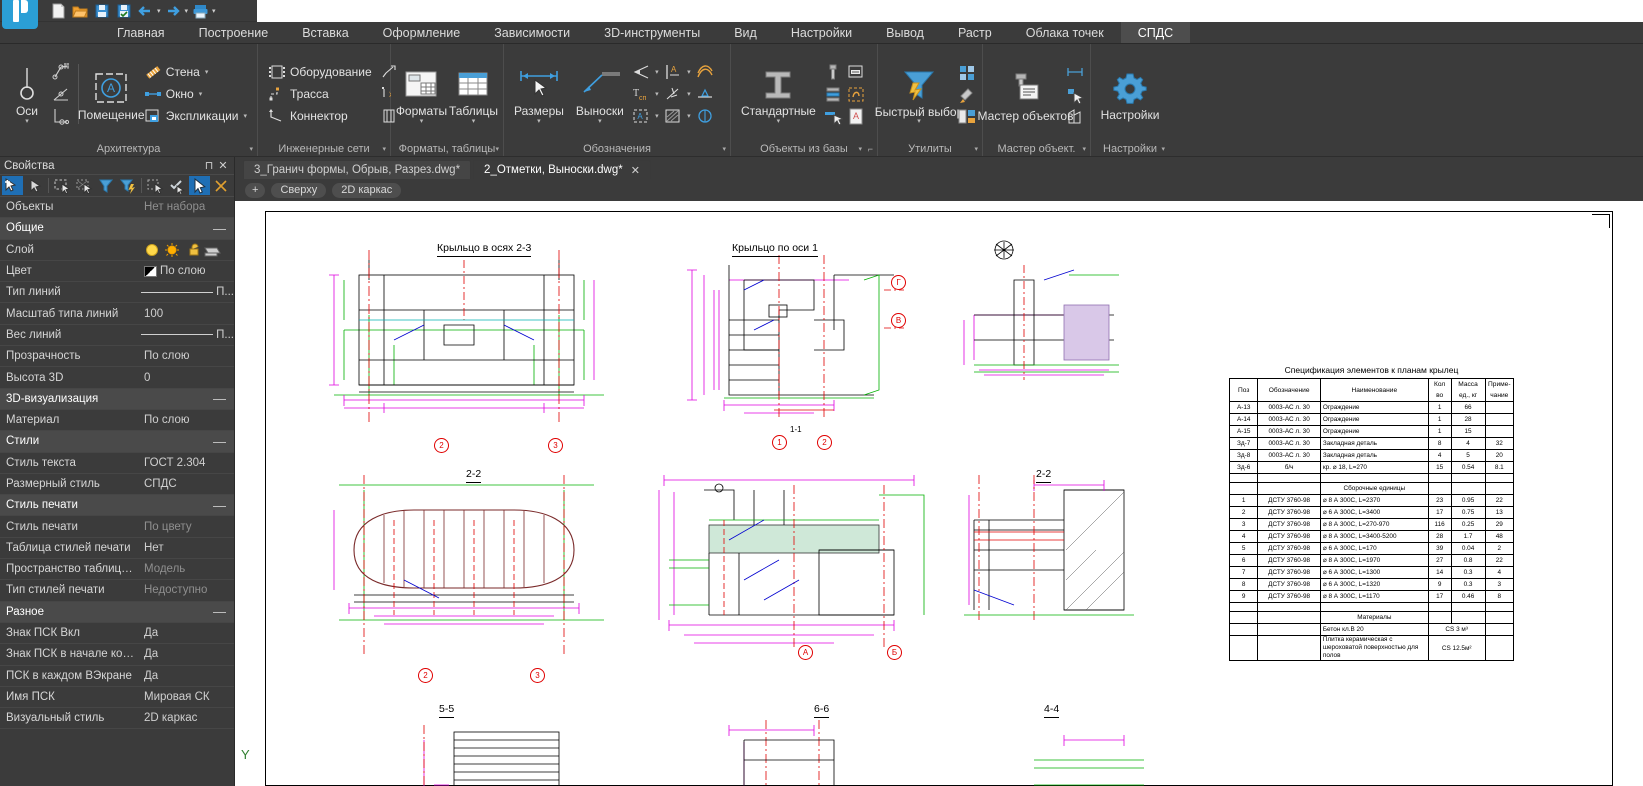 The width and height of the screenshot is (1643, 786). I want to click on bolt-icon, so click(833, 72).